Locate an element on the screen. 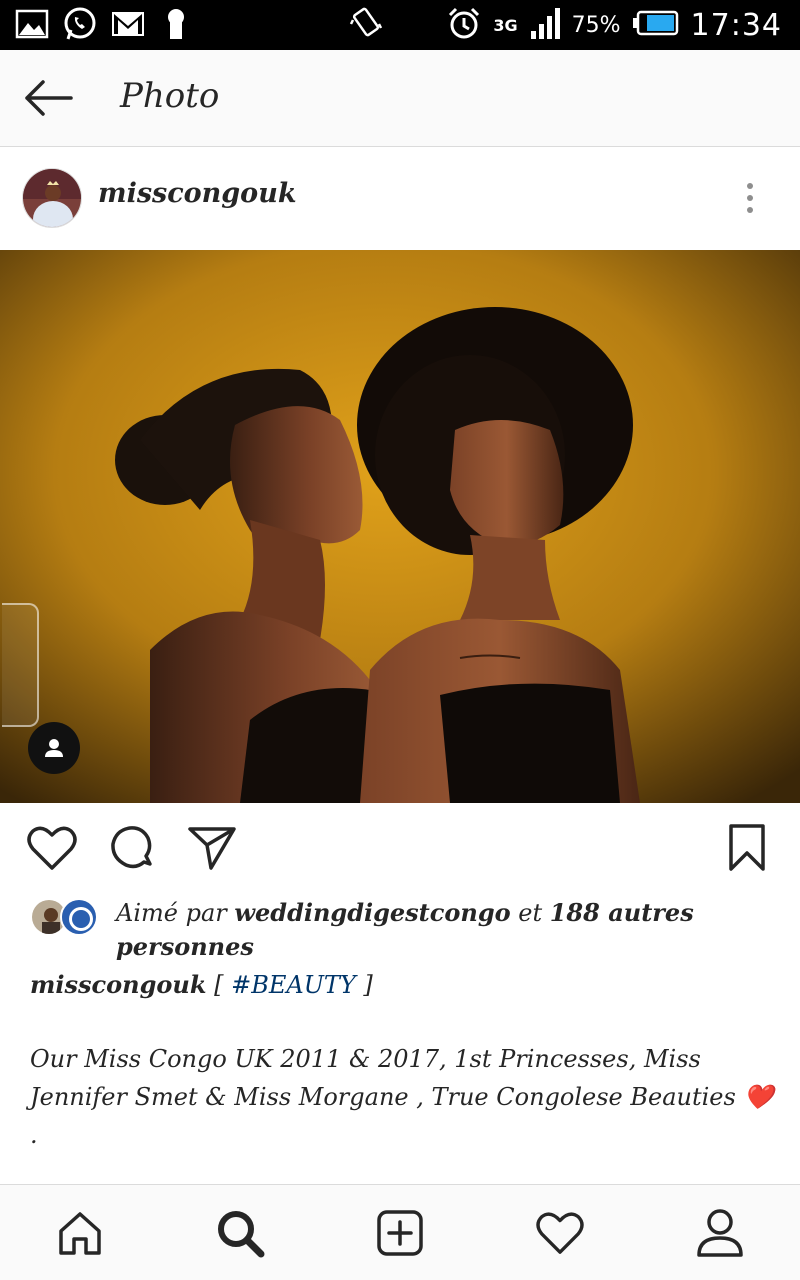  person-icon is located at coordinates (54, 748).